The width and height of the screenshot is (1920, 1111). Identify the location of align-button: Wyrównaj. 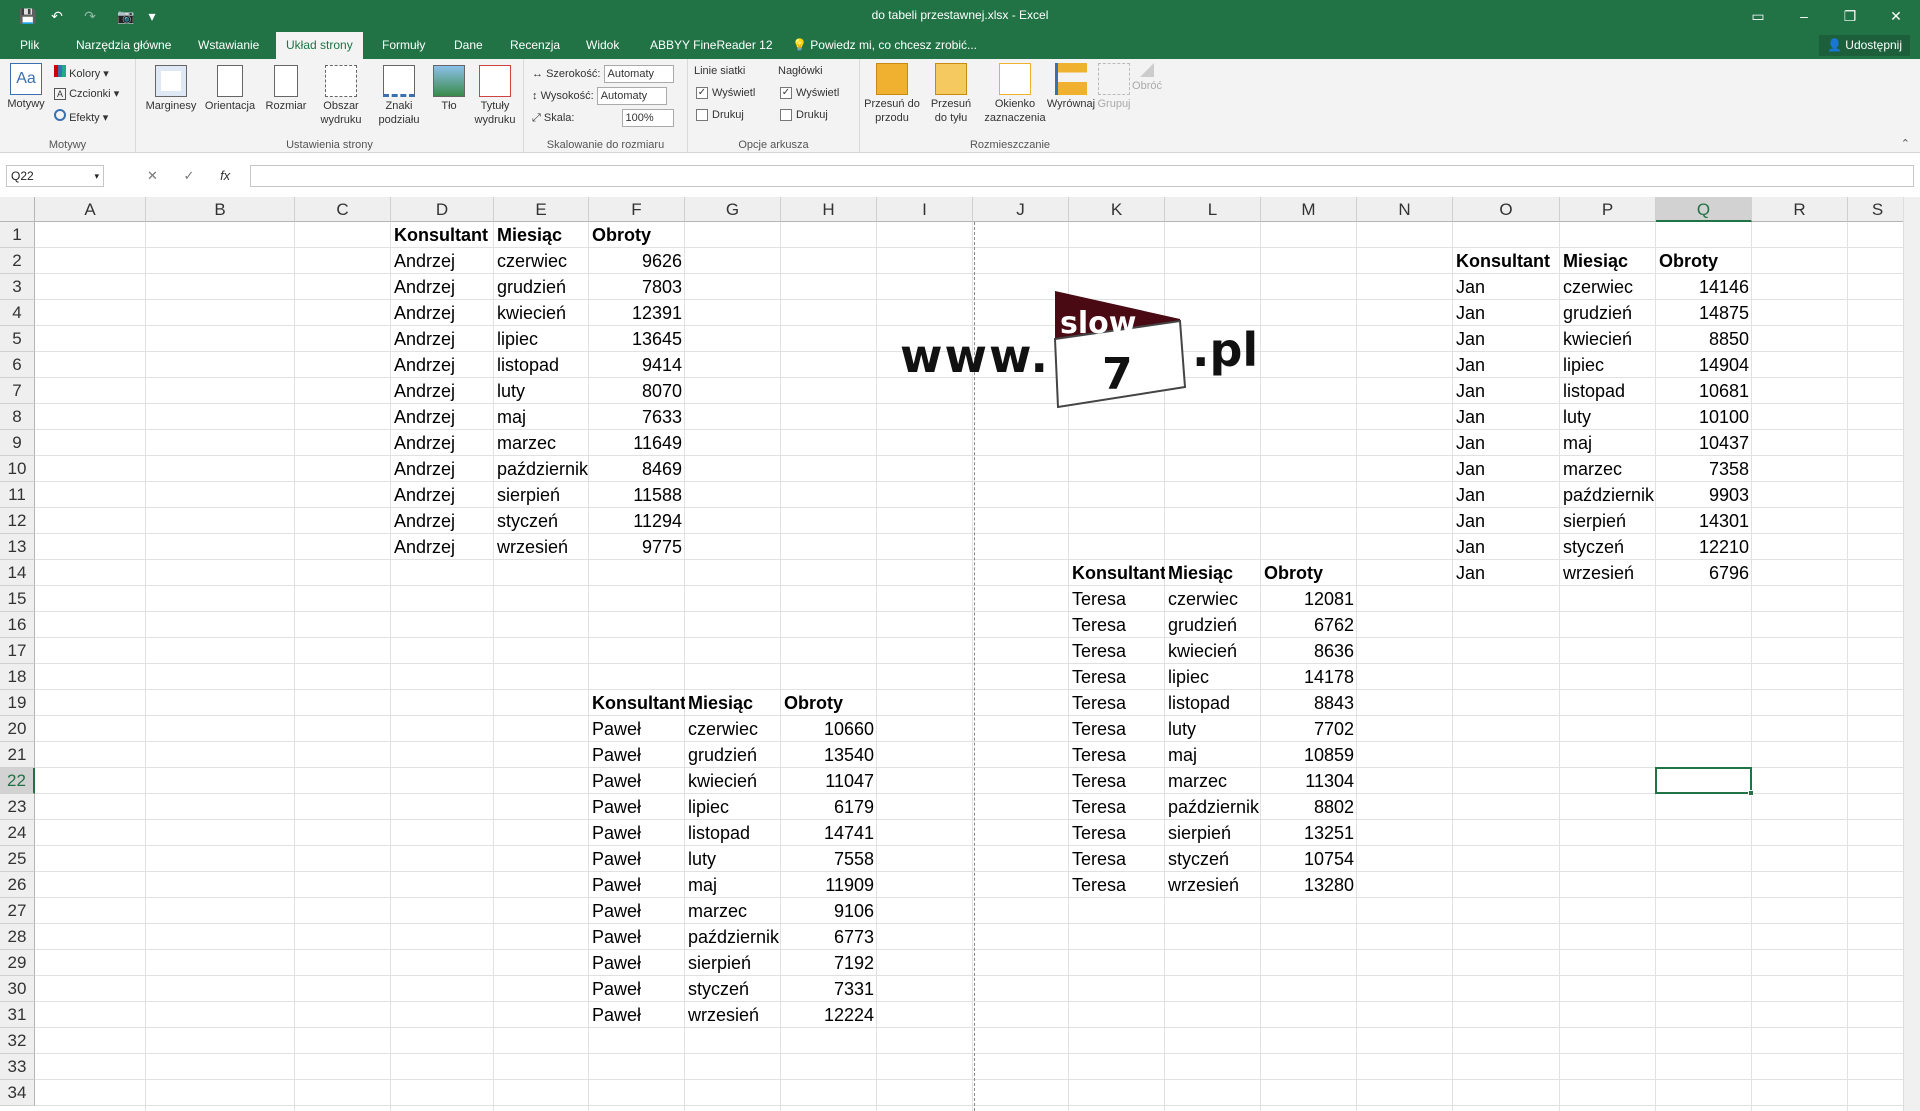
(1071, 87).